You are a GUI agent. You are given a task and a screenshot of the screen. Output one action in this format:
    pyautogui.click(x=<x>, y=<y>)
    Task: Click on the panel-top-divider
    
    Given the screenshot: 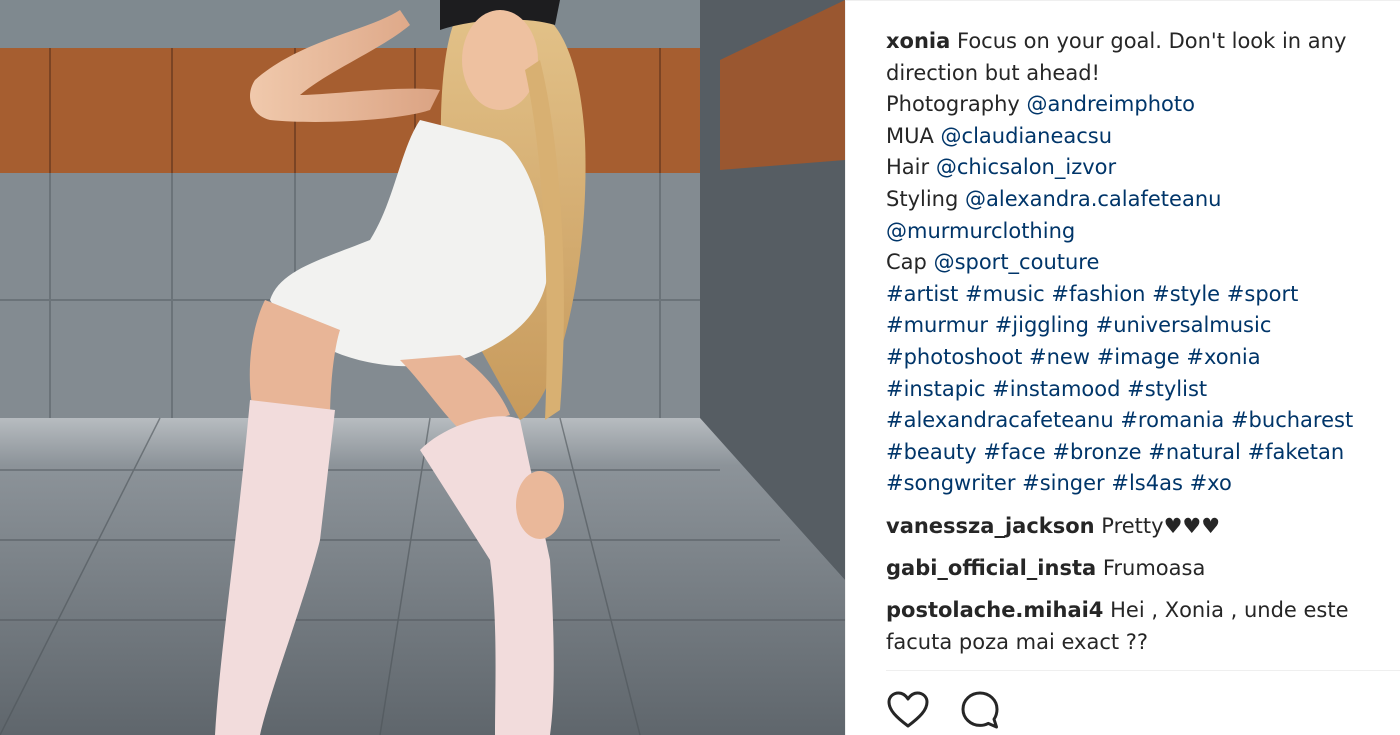 What is the action you would take?
    pyautogui.click(x=1123, y=0)
    